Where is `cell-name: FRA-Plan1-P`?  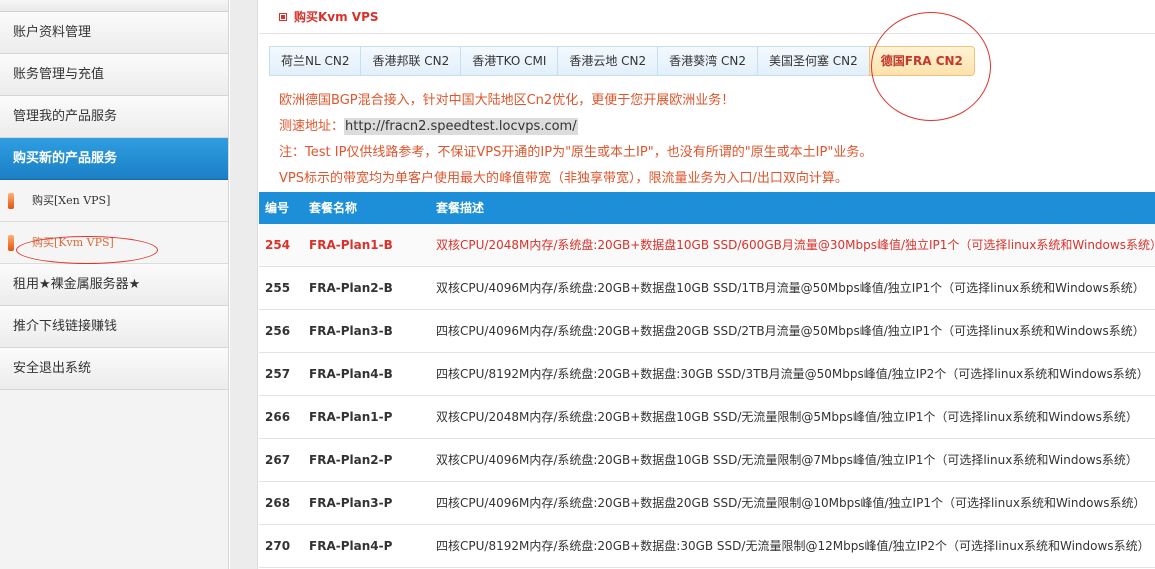 cell-name: FRA-Plan1-P is located at coordinates (351, 417).